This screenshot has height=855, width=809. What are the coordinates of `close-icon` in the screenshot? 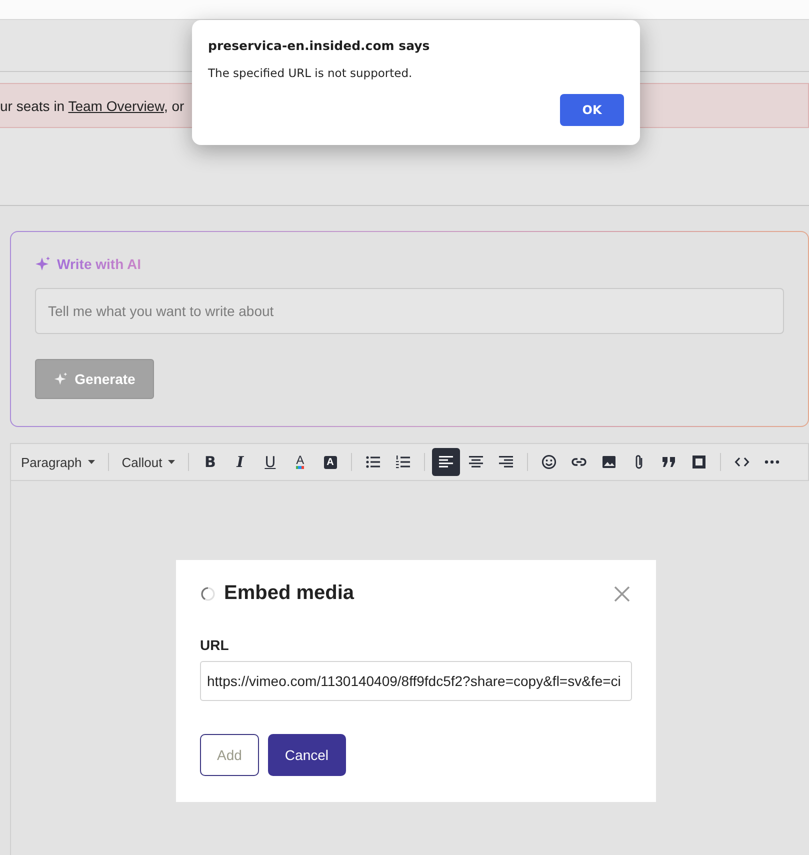 It's located at (622, 594).